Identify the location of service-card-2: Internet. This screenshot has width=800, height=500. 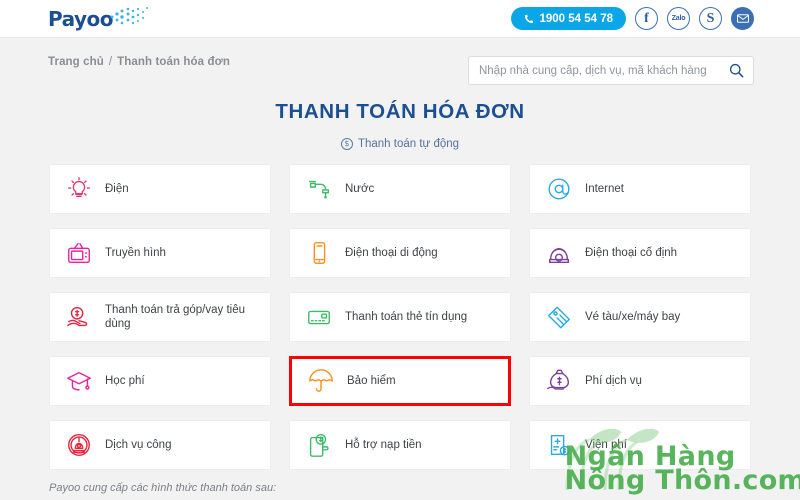
(640, 189).